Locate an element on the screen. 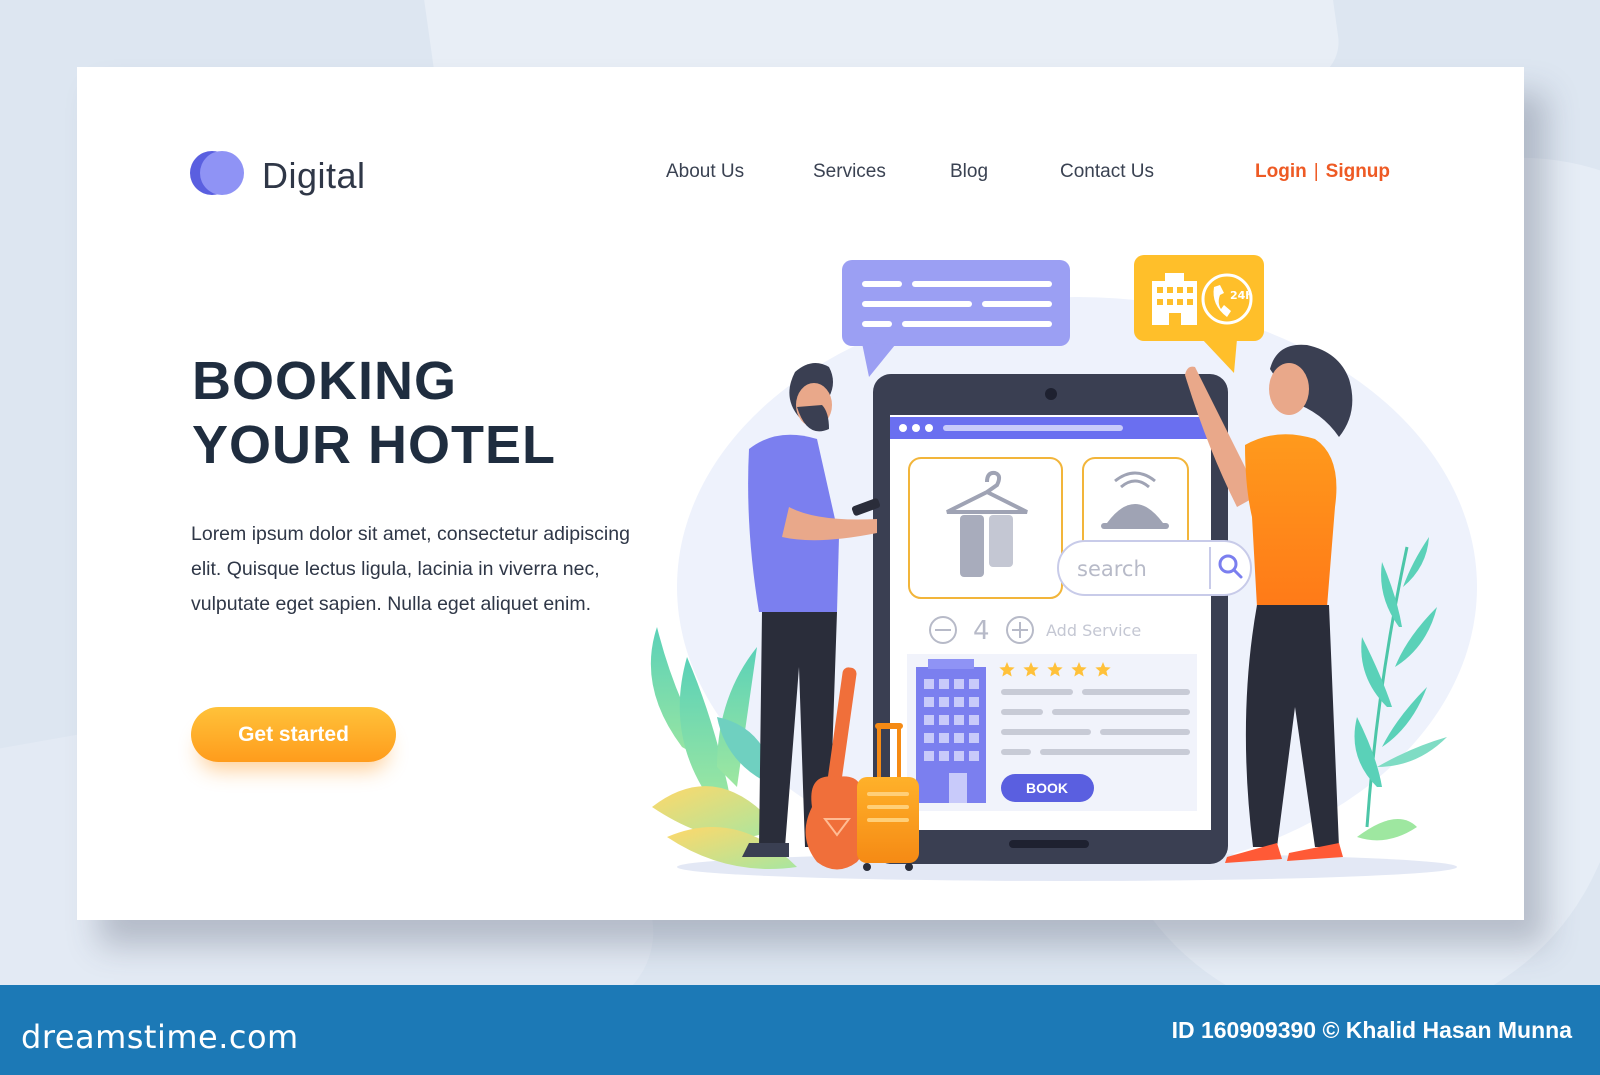  watermark-site: dreamstime.com is located at coordinates (160, 1037).